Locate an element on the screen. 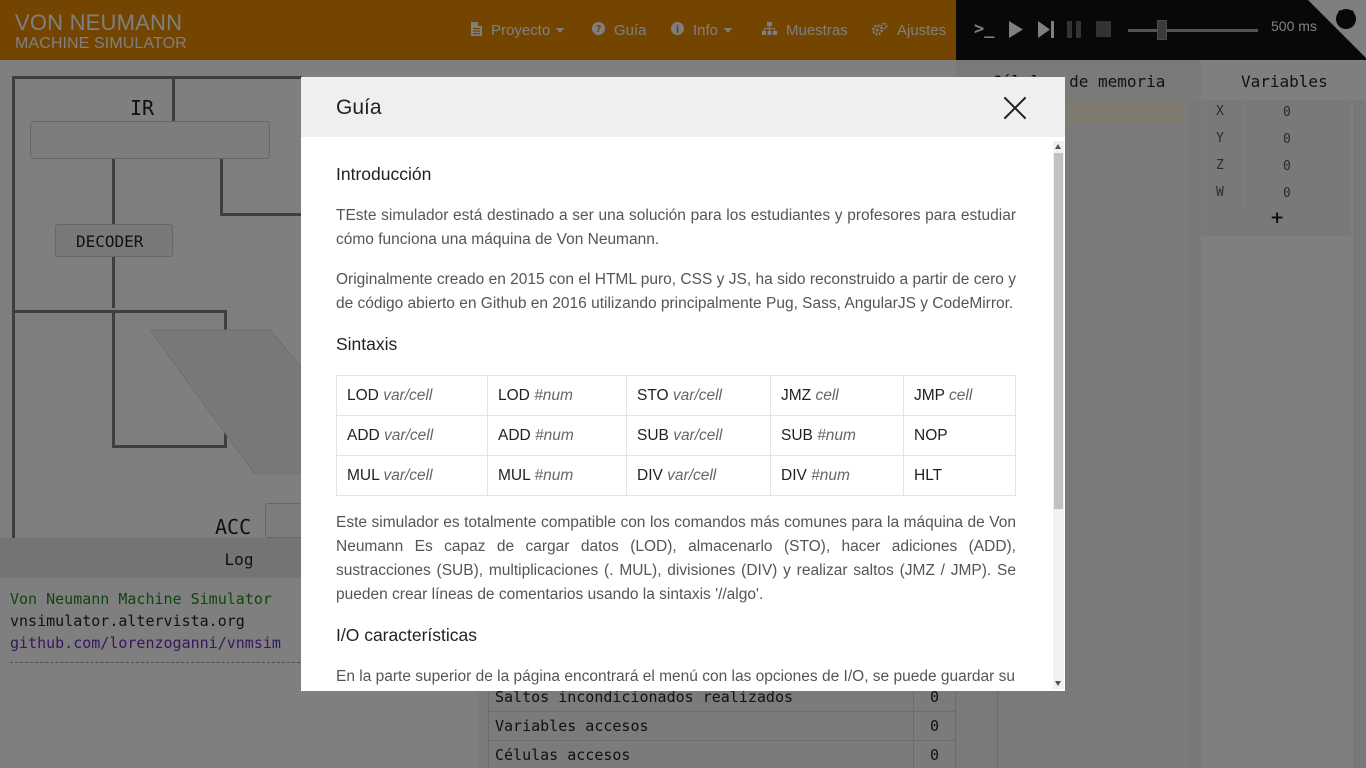 Image resolution: width=1366 pixels, height=768 pixels. syntax-cell: LOD #num is located at coordinates (557, 395).